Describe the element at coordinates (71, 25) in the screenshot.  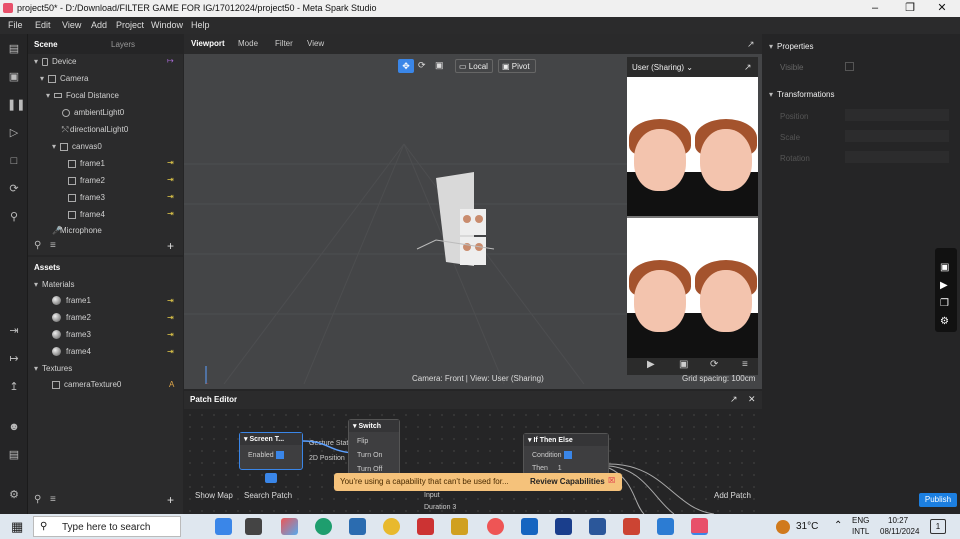
I see `menu-view: View` at that location.